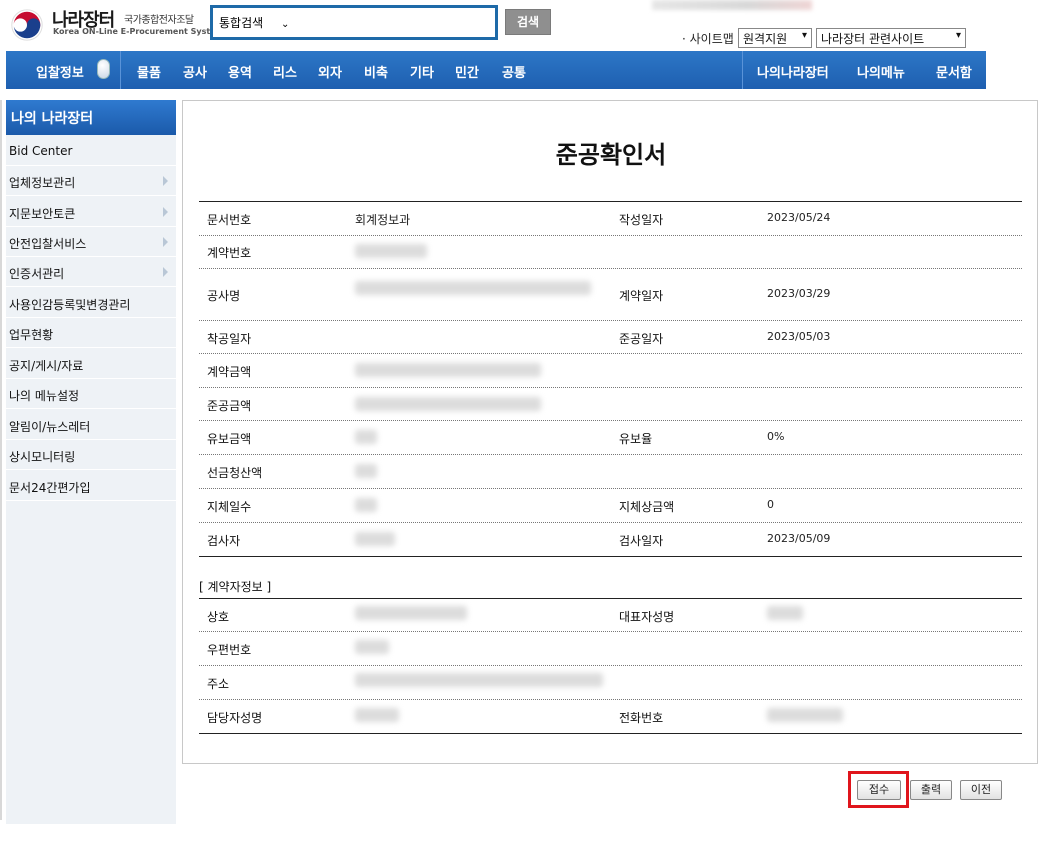  I want to click on search-button: 검색, so click(528, 22).